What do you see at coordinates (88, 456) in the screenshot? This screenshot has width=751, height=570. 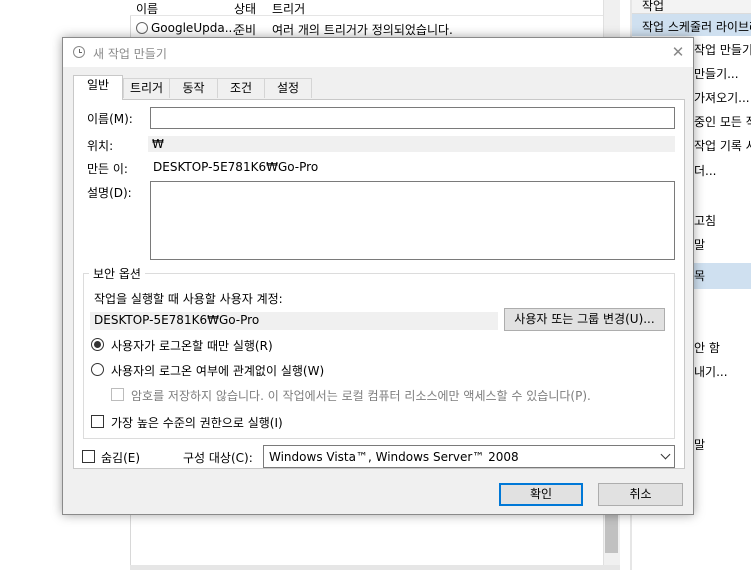 I see `hidden-checkbox` at bounding box center [88, 456].